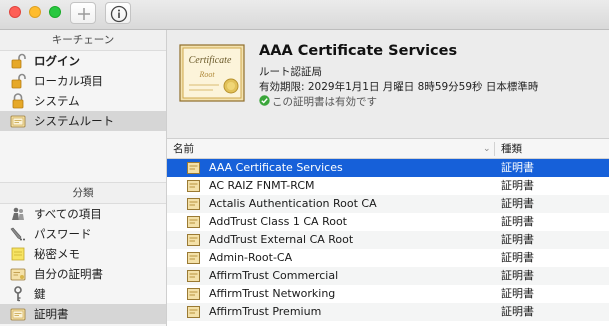  I want to click on sidebar-item-label: すべての項目, so click(68, 214).